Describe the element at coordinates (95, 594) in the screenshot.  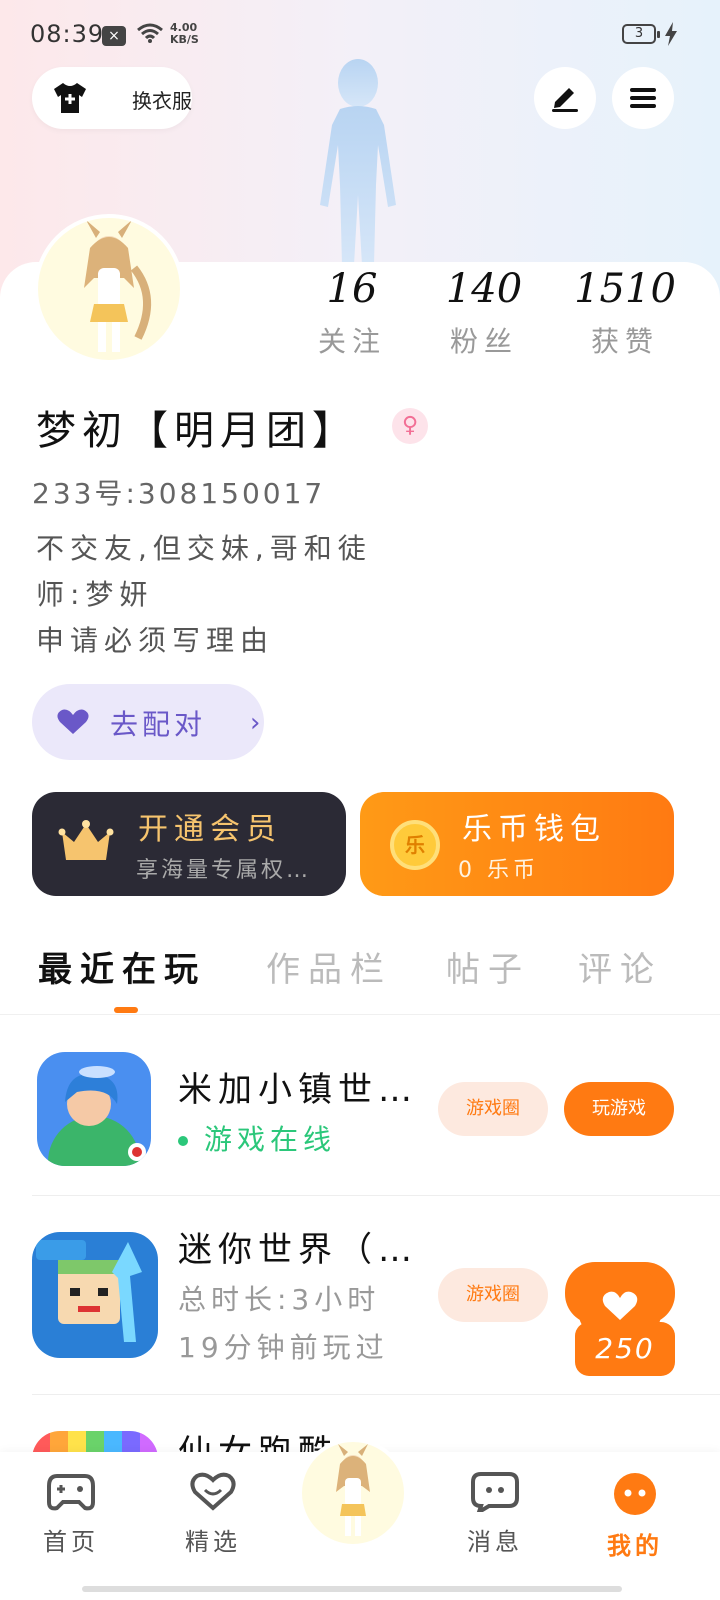
I see `bio-line: 师:梦妍` at that location.